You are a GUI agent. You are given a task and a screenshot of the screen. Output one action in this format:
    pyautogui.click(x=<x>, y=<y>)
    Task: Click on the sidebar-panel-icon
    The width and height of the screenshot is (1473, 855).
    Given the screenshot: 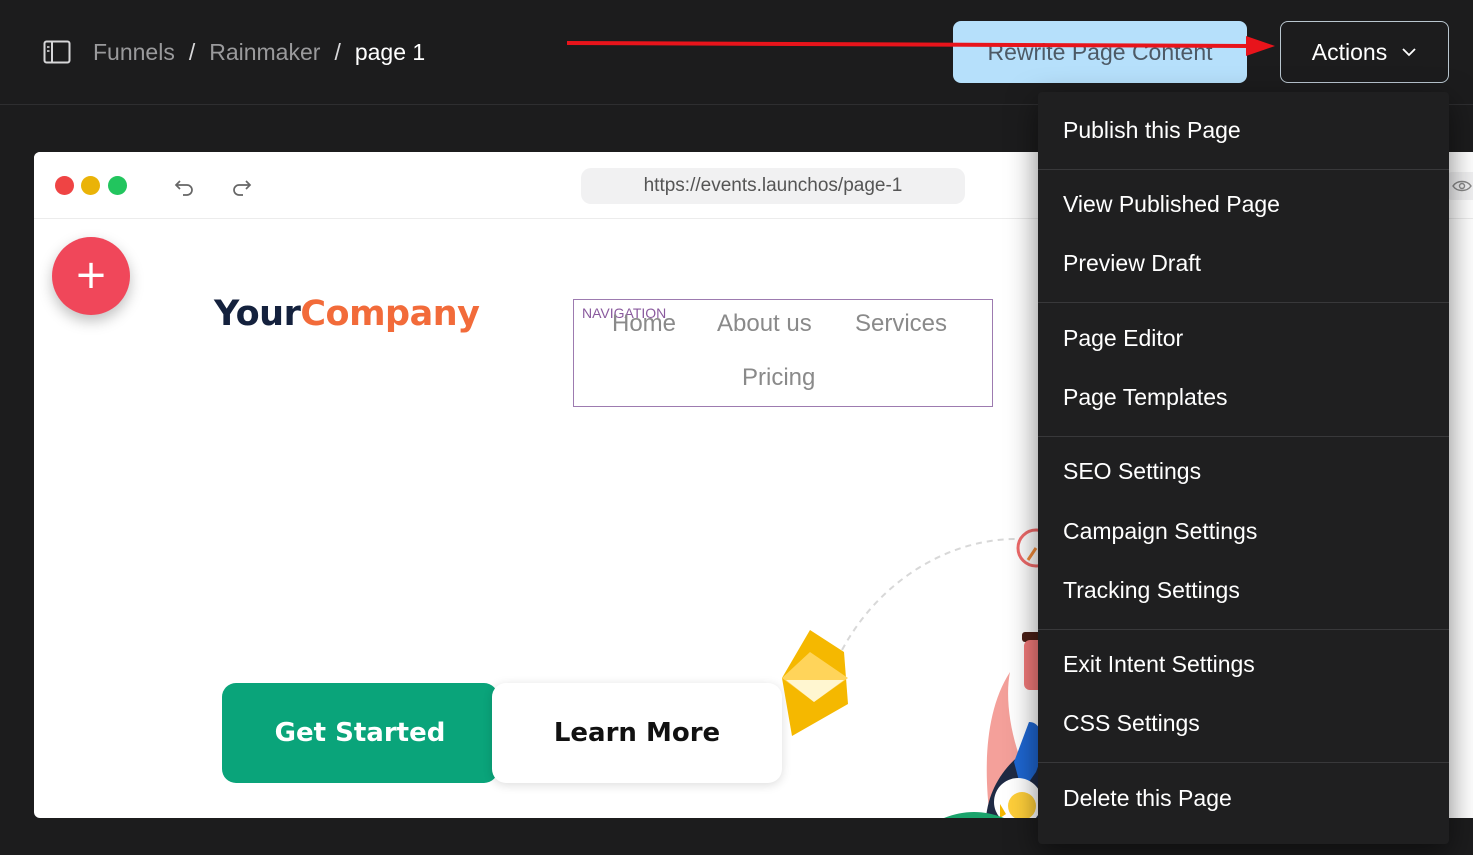 What is the action you would take?
    pyautogui.click(x=57, y=52)
    